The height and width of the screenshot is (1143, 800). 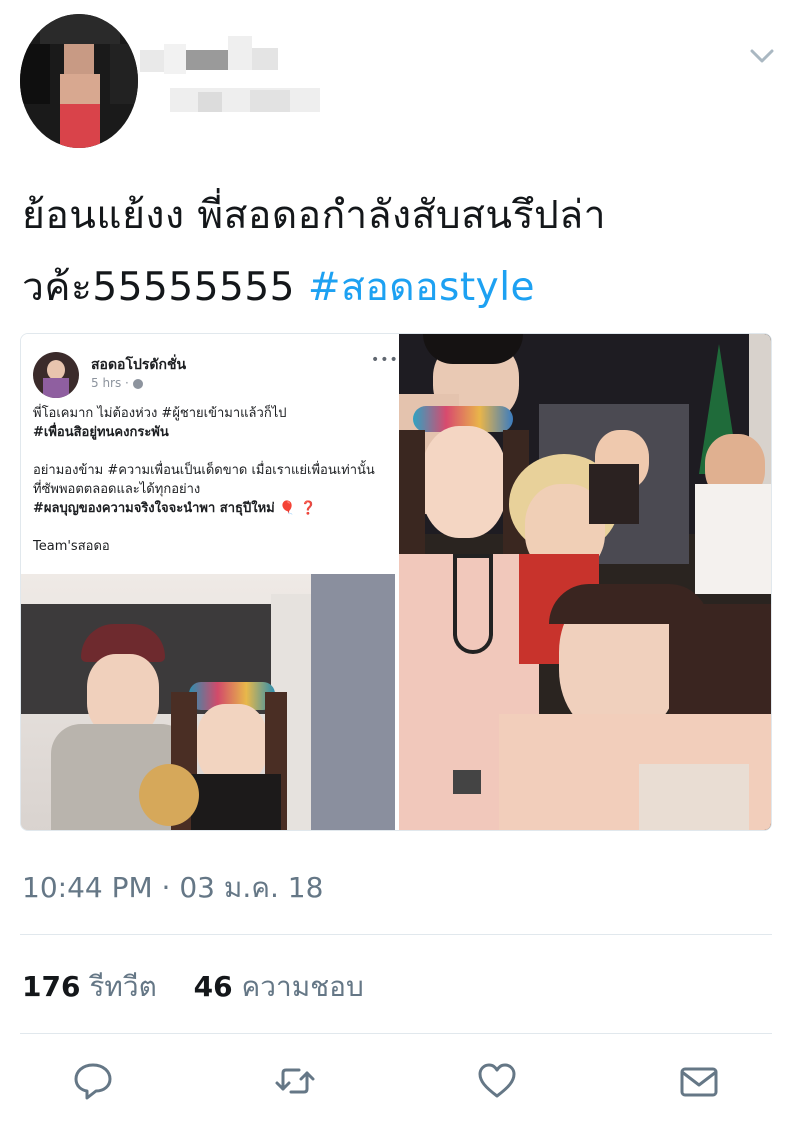 I want to click on globe-icon, so click(x=137, y=383).